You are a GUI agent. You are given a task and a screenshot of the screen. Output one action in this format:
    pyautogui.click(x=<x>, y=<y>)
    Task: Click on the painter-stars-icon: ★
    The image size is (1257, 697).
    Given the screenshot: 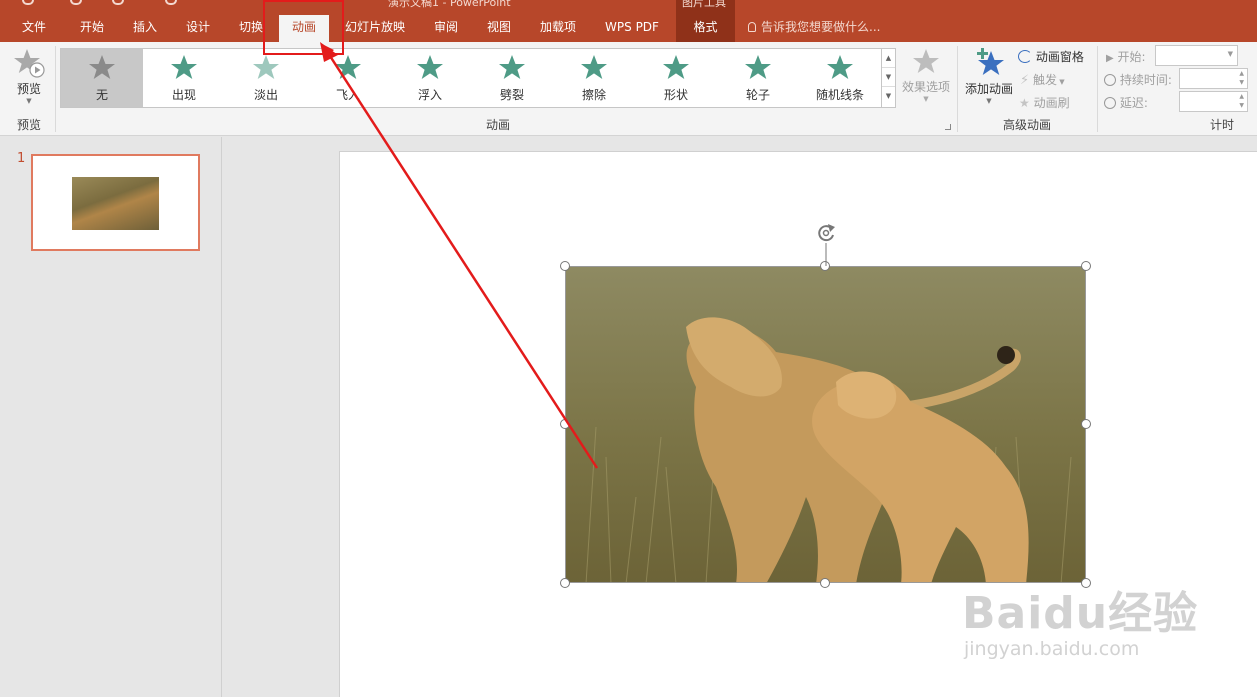 What is the action you would take?
    pyautogui.click(x=1024, y=103)
    